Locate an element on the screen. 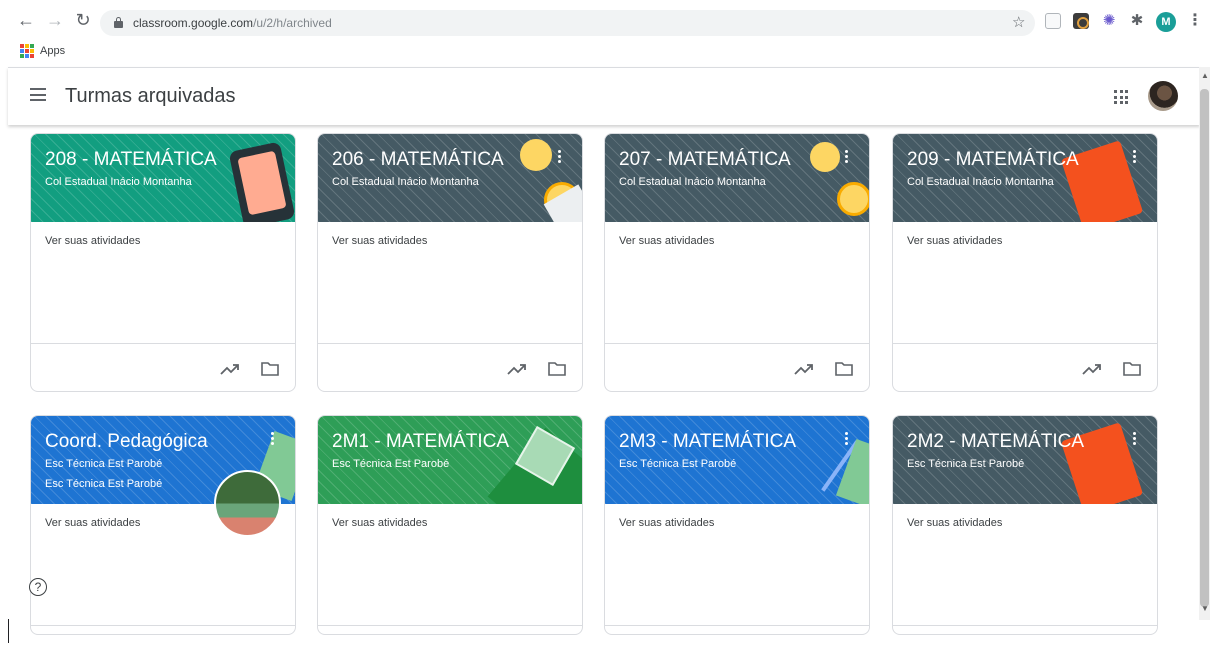  notebook-illustration is located at coordinates (852, 471).